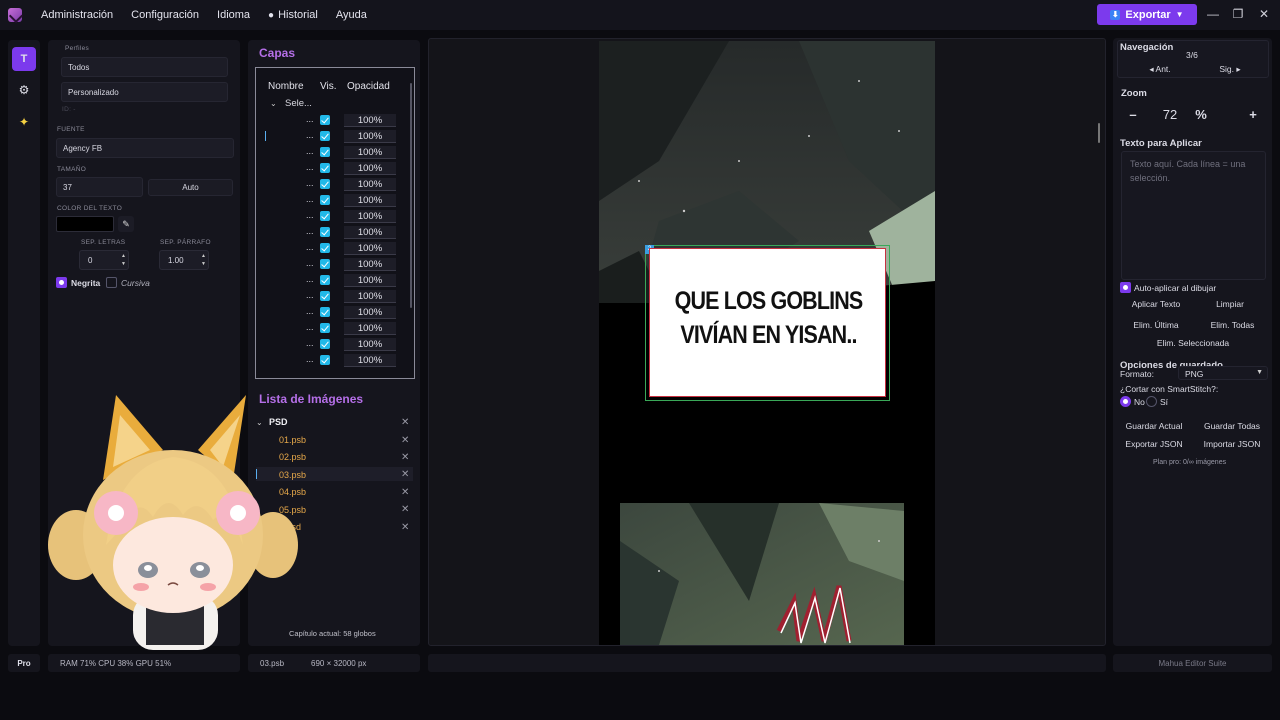 Image resolution: width=1280 pixels, height=720 pixels. I want to click on layers-scrollbar, so click(411, 195).